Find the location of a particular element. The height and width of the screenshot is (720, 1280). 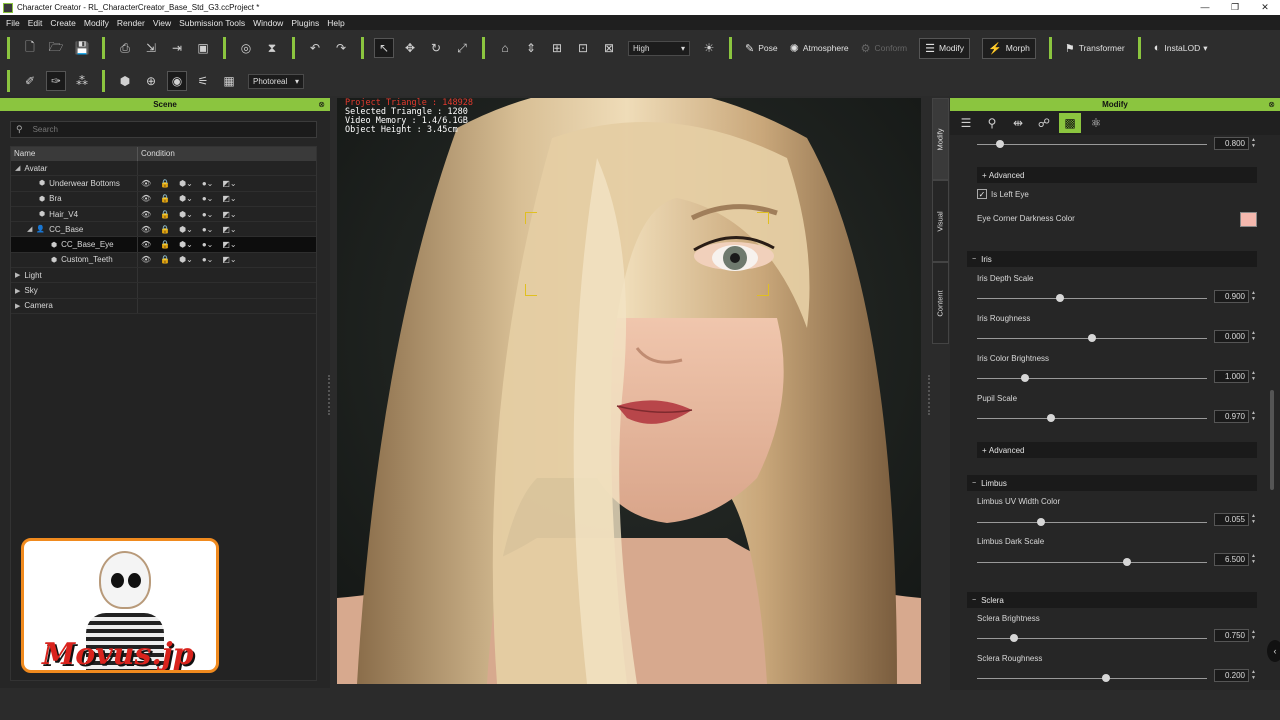

menu-modify: Modify is located at coordinates (96, 23).